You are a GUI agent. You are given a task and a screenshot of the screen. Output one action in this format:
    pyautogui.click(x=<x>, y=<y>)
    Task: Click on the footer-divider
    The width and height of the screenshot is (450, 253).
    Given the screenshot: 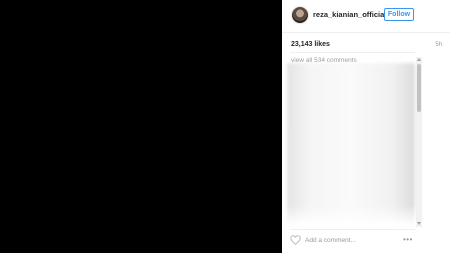 What is the action you would take?
    pyautogui.click(x=352, y=229)
    